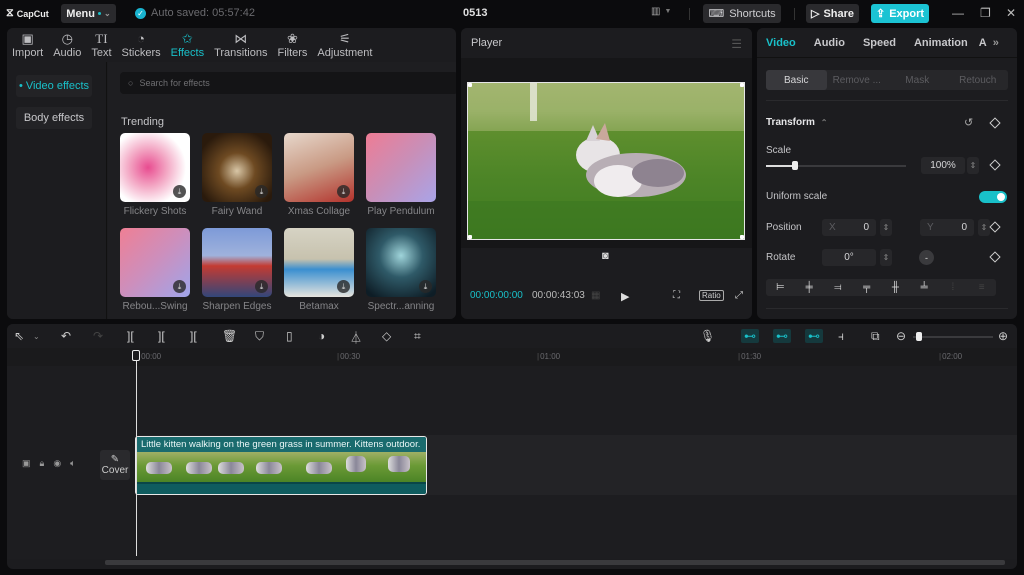 This screenshot has height=575, width=1024. Describe the element at coordinates (661, 11) in the screenshot. I see `layout-button: ▥ ▼` at that location.